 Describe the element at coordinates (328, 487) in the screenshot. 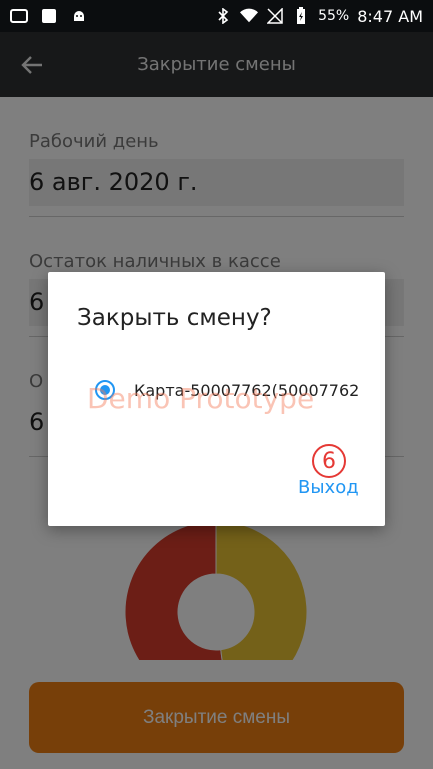

I see `exit-button: Выход` at that location.